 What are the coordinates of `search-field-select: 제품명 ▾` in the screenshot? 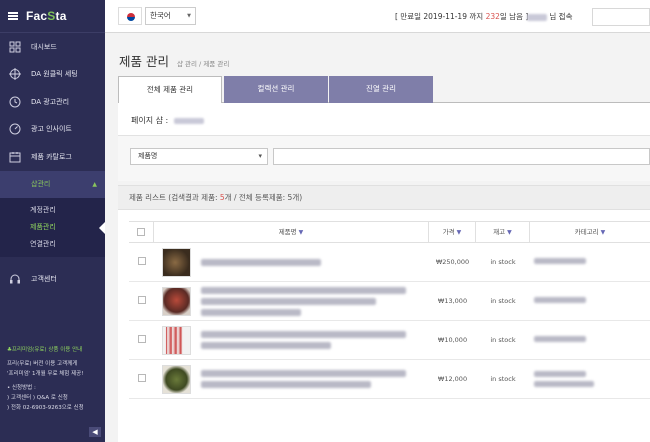 It's located at (199, 156).